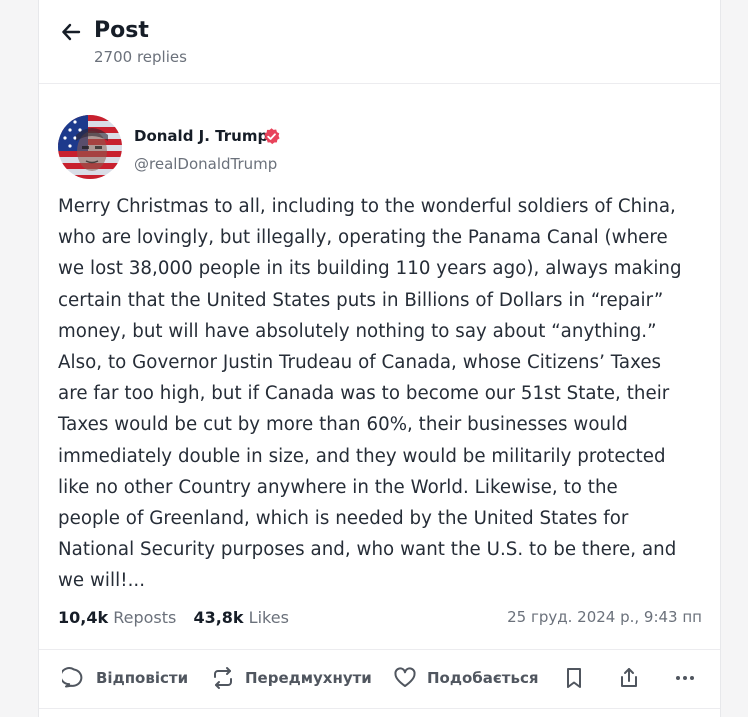 The height and width of the screenshot is (717, 748). I want to click on author-handle: @realDonaldTrump, so click(205, 164).